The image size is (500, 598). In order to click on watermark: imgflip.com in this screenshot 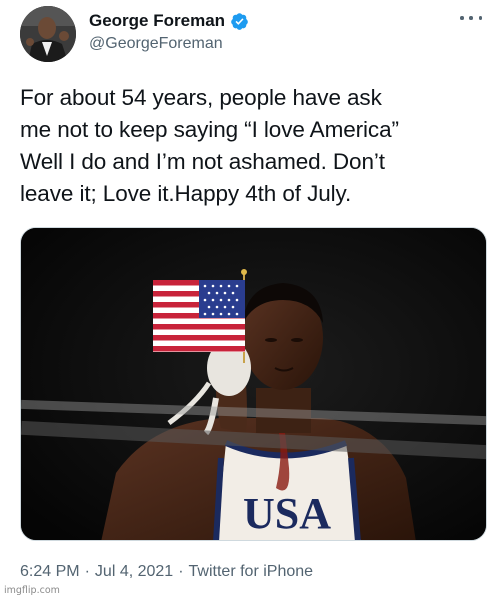, I will do `click(32, 590)`.